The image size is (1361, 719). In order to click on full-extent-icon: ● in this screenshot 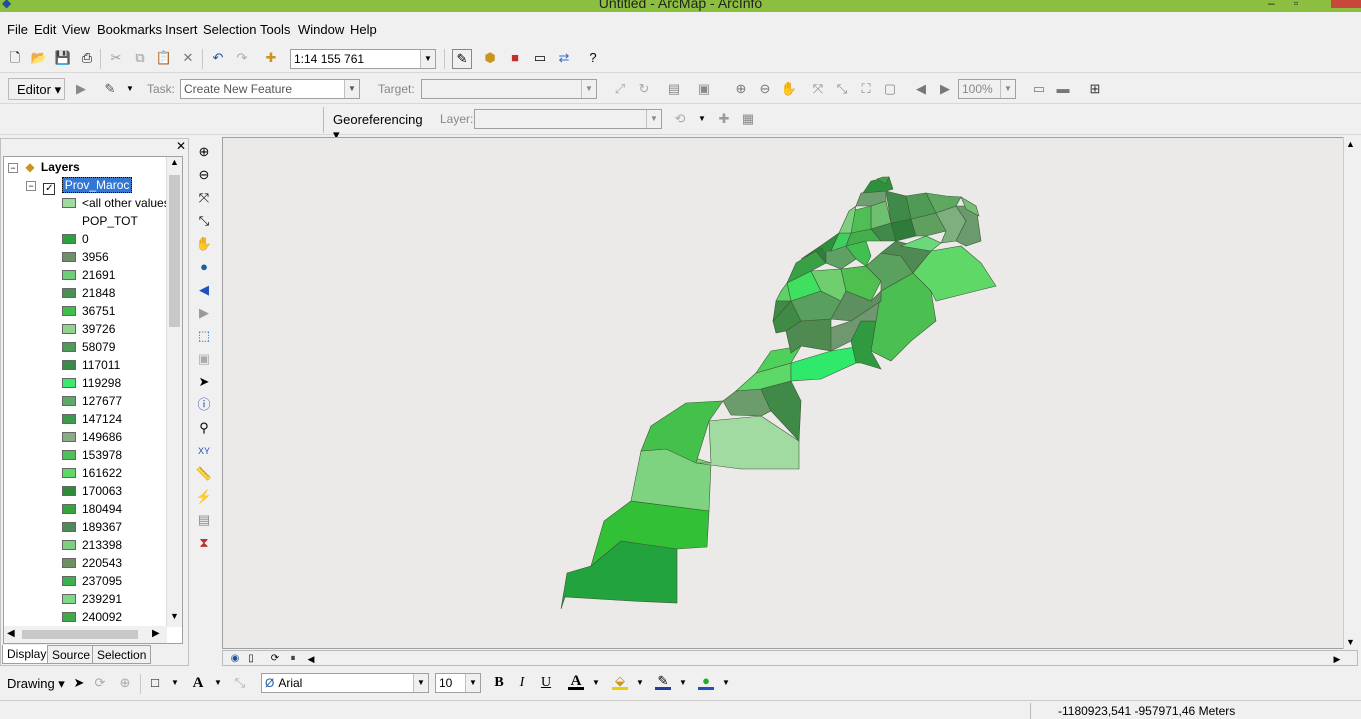, I will do `click(204, 267)`.